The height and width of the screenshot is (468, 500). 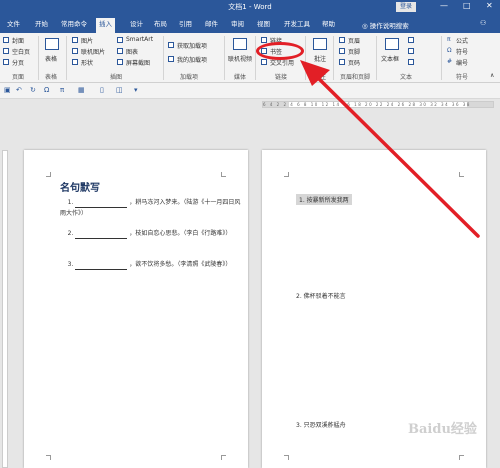 What do you see at coordinates (180, 264) in the screenshot?
I see `question-text: ，欲不饮将多愁。（李清照《武陵春》）` at bounding box center [180, 264].